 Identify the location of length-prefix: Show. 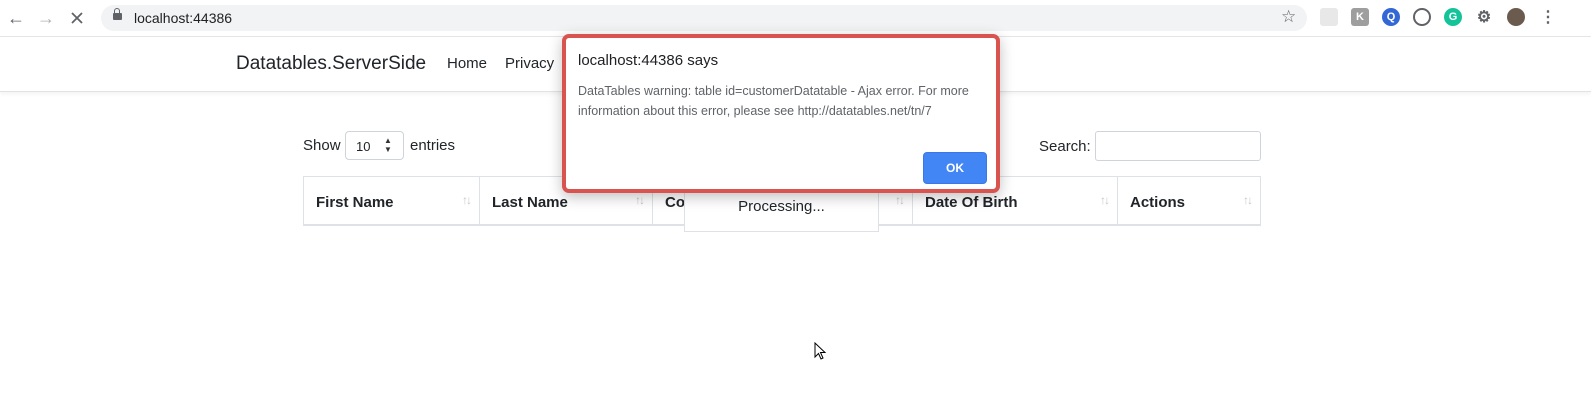
(322, 145).